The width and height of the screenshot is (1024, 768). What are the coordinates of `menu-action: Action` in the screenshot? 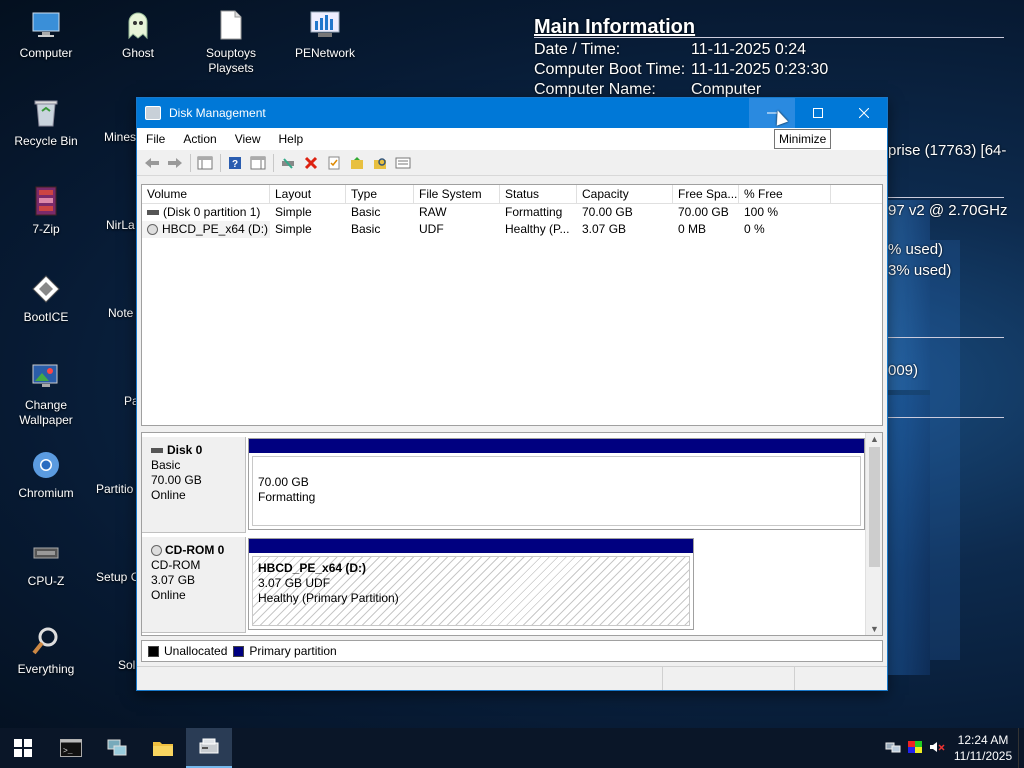 It's located at (199, 139).